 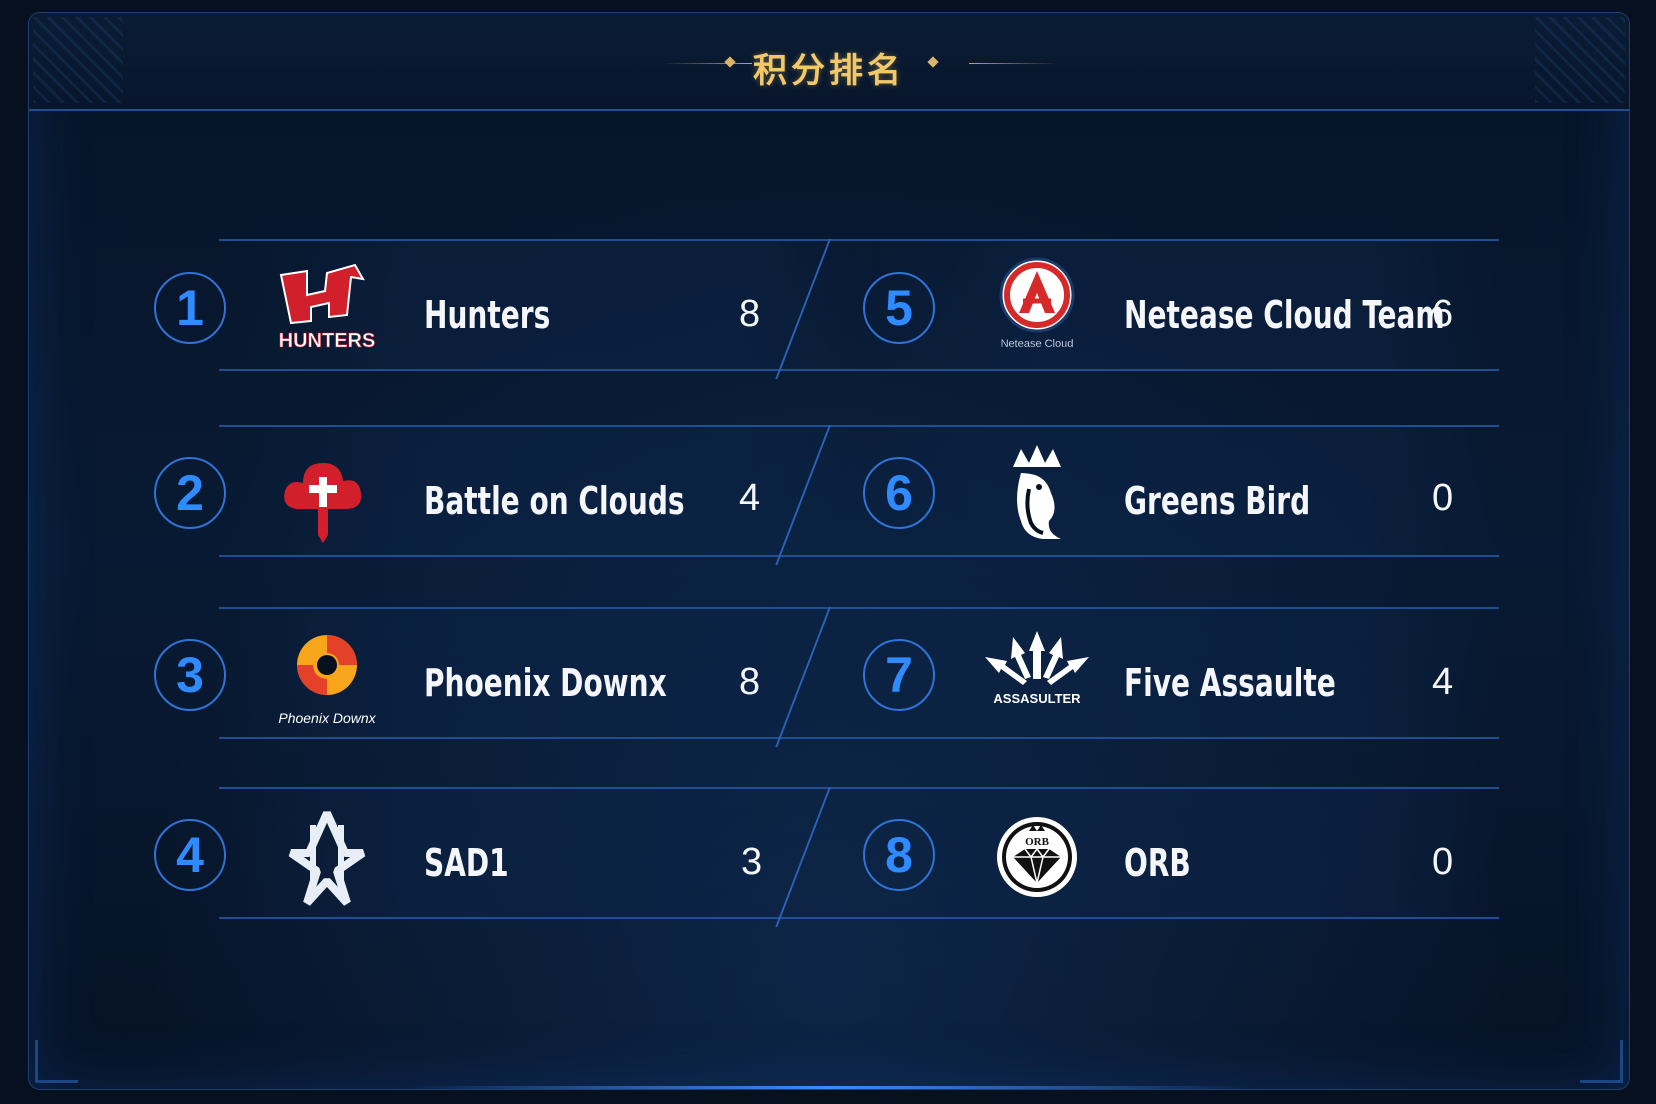 I want to click on hunters-logo-icon: HUNTERS, so click(x=327, y=307).